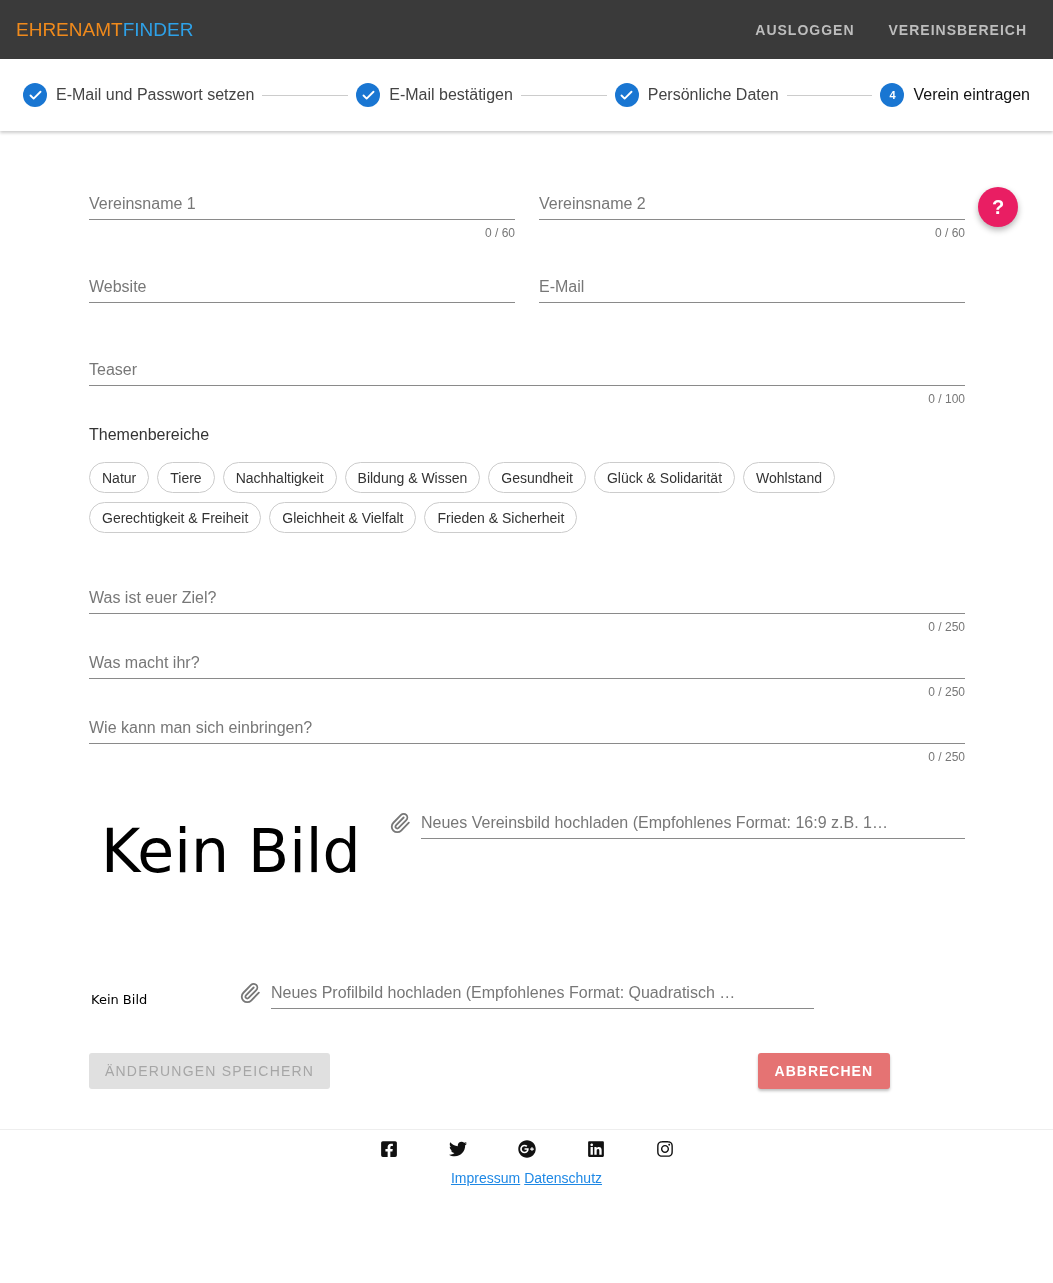  I want to click on topic-chip: Wohlstand, so click(789, 477).